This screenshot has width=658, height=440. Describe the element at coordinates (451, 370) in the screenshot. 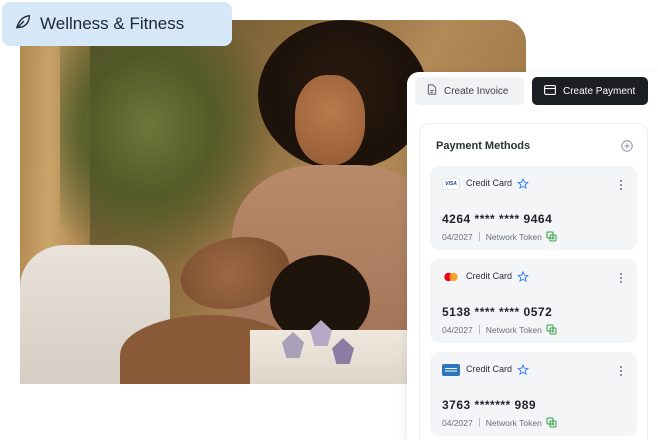

I see `amex-logo-icon` at that location.